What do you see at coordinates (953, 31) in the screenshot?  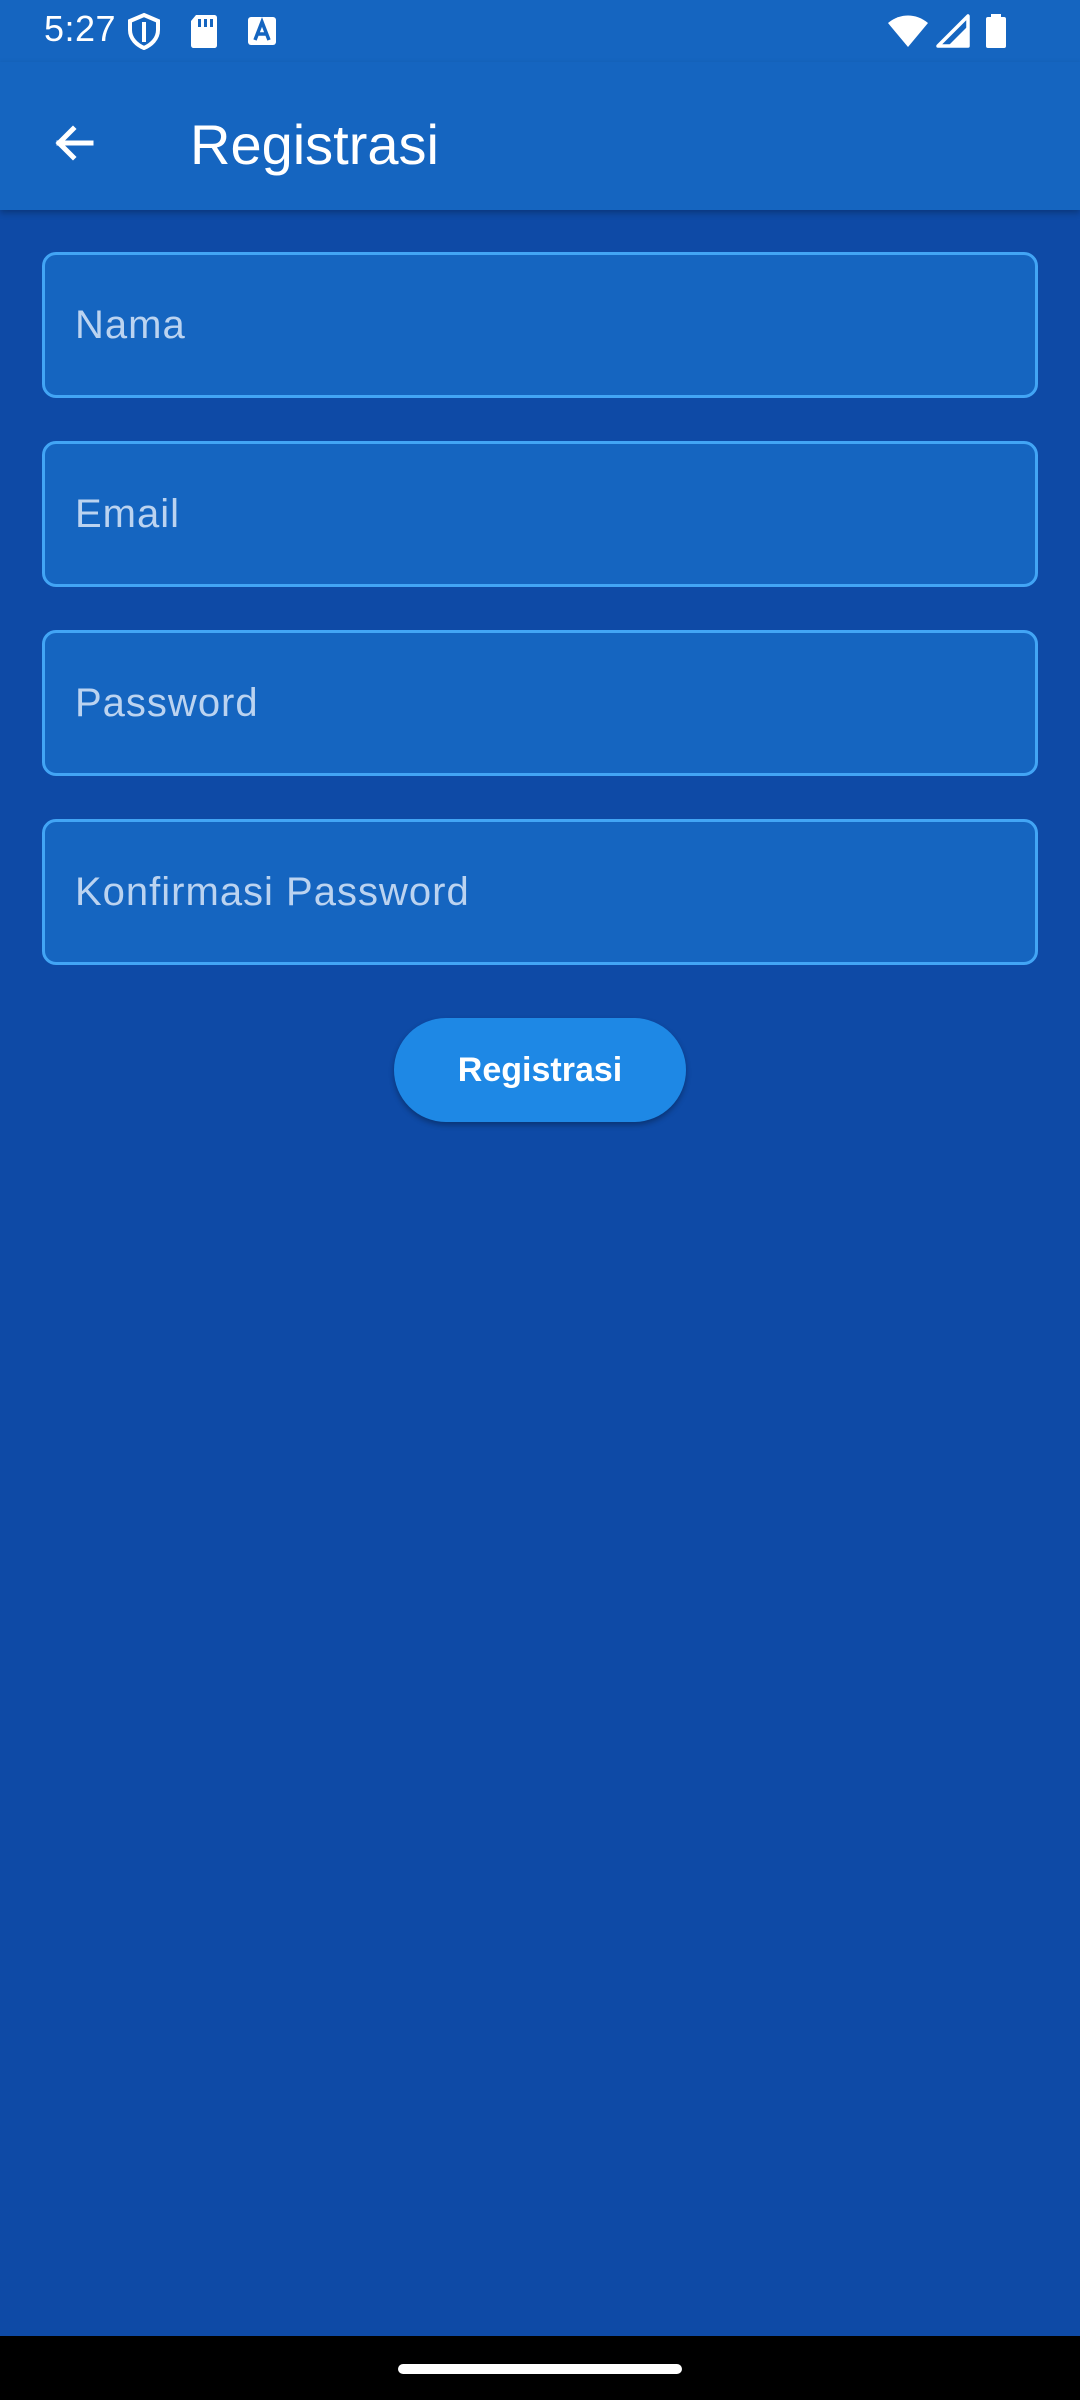 I see `signal-icon` at bounding box center [953, 31].